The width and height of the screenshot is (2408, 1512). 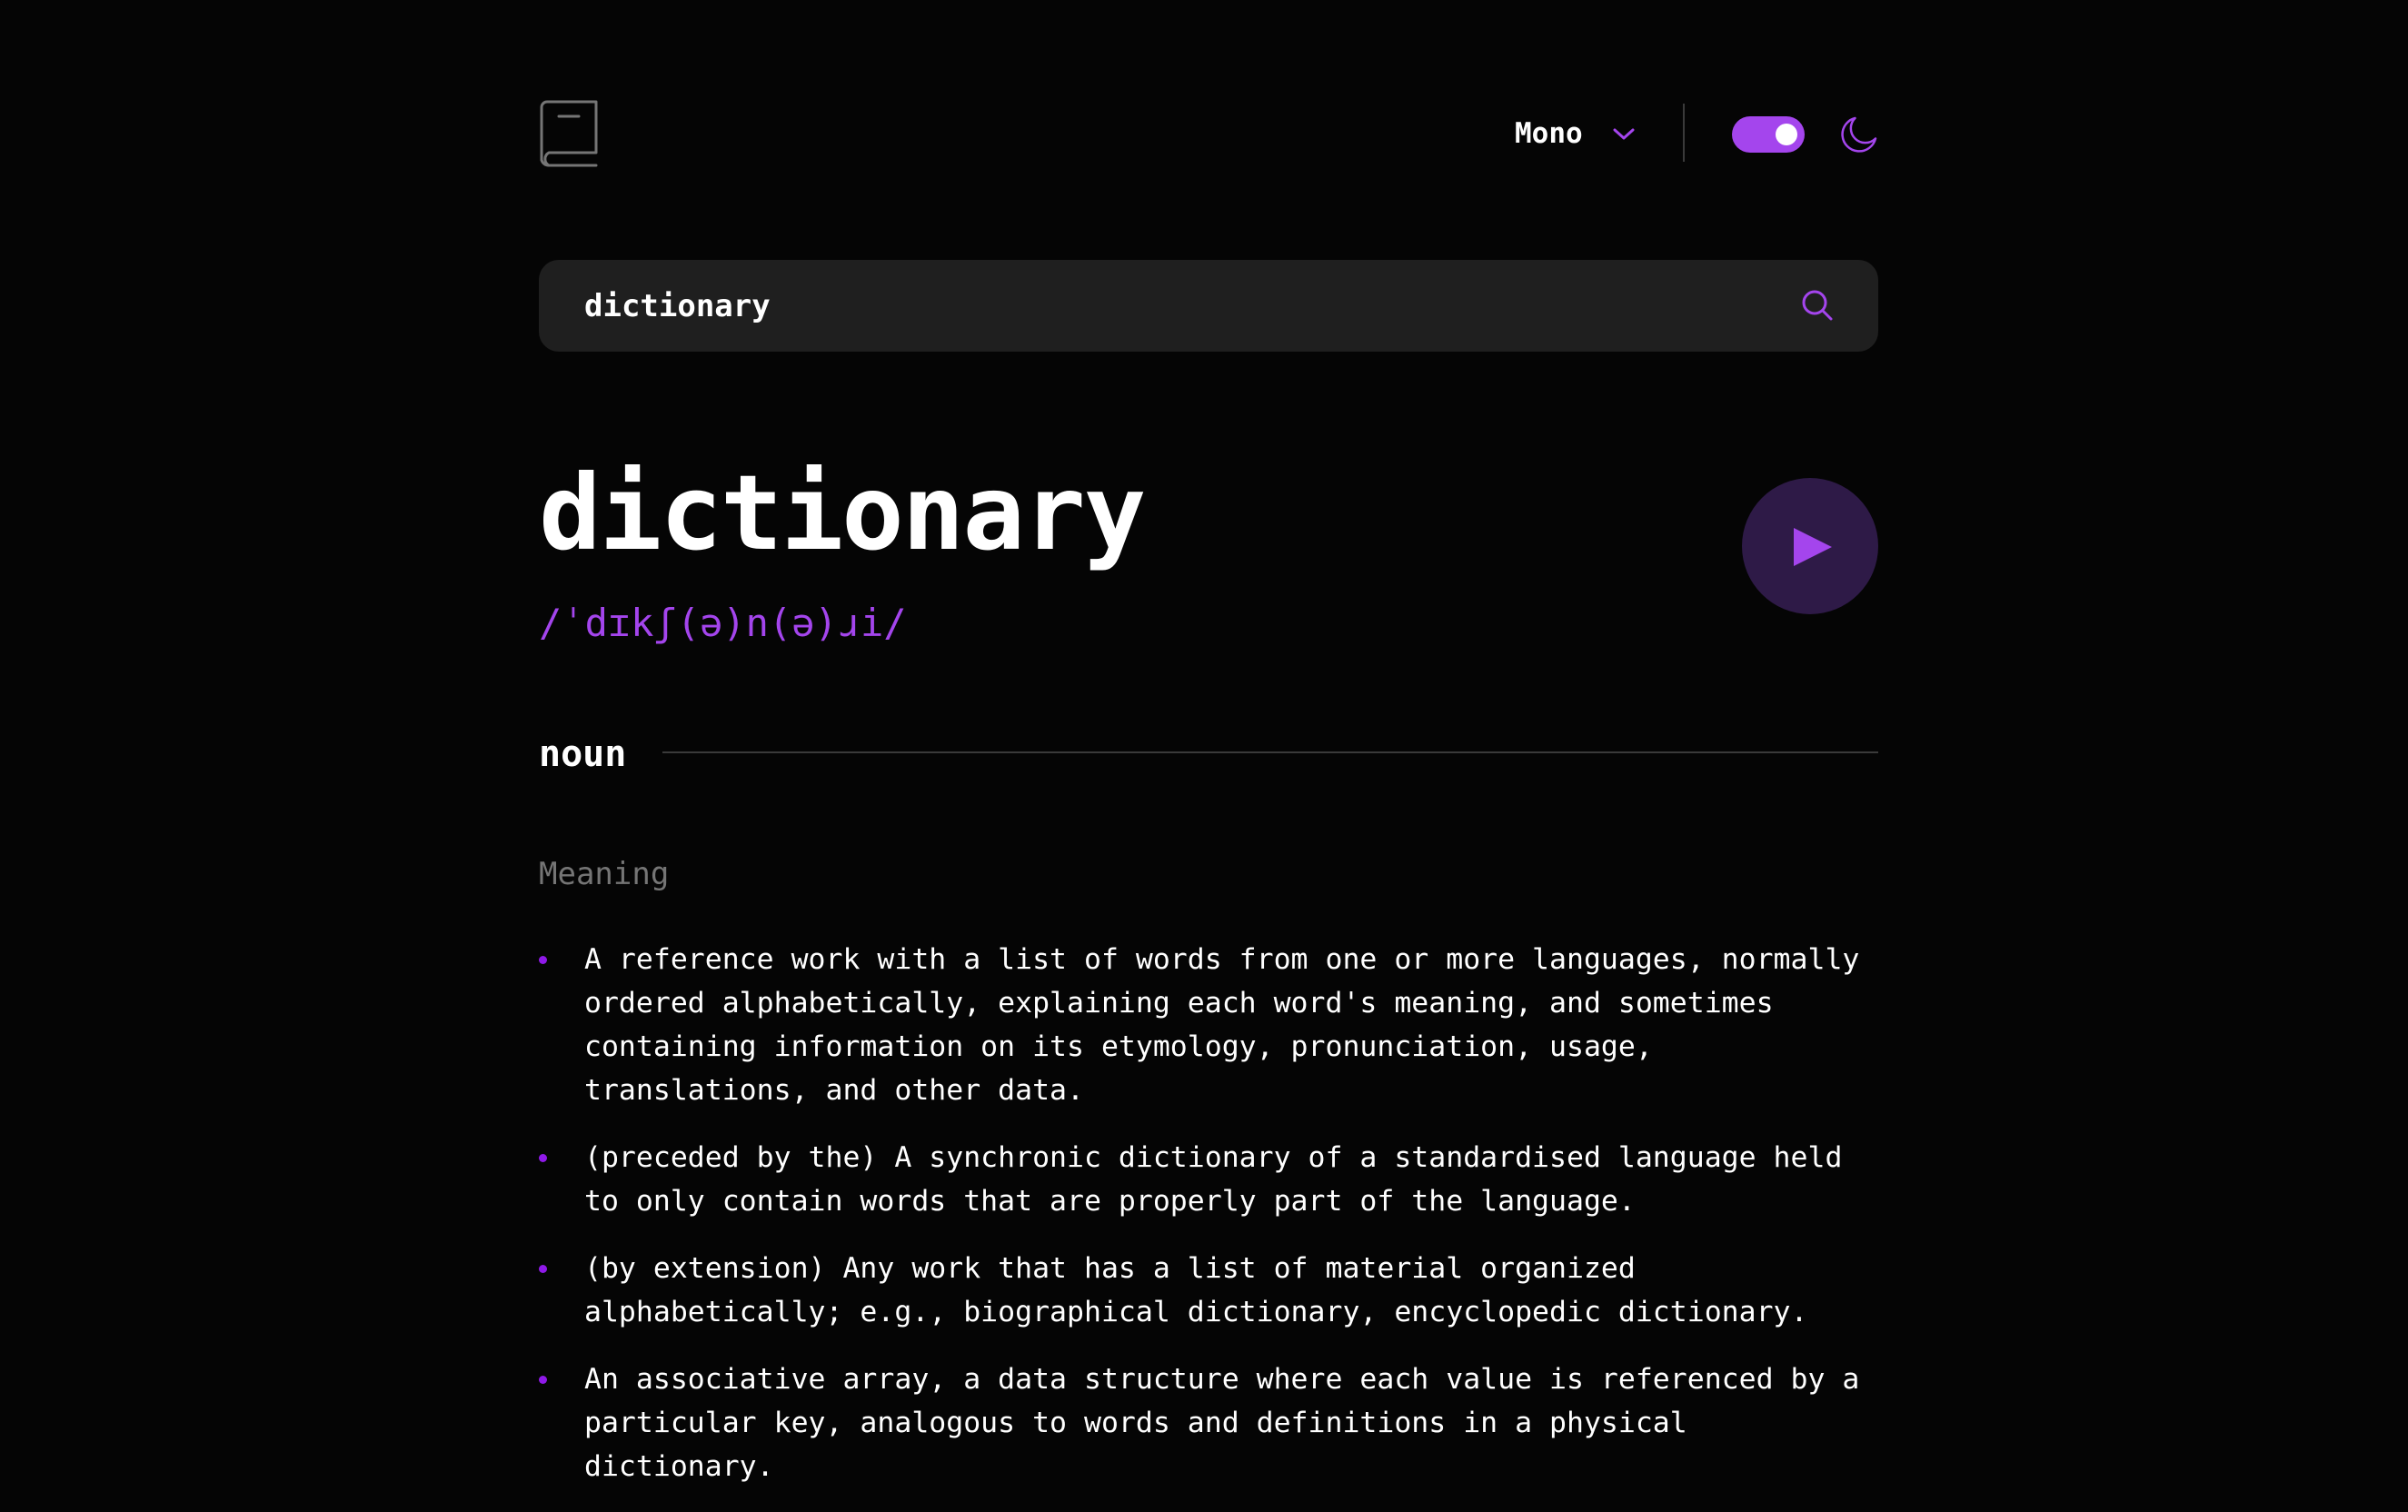 I want to click on font-selector-label: Mono, so click(x=1549, y=133).